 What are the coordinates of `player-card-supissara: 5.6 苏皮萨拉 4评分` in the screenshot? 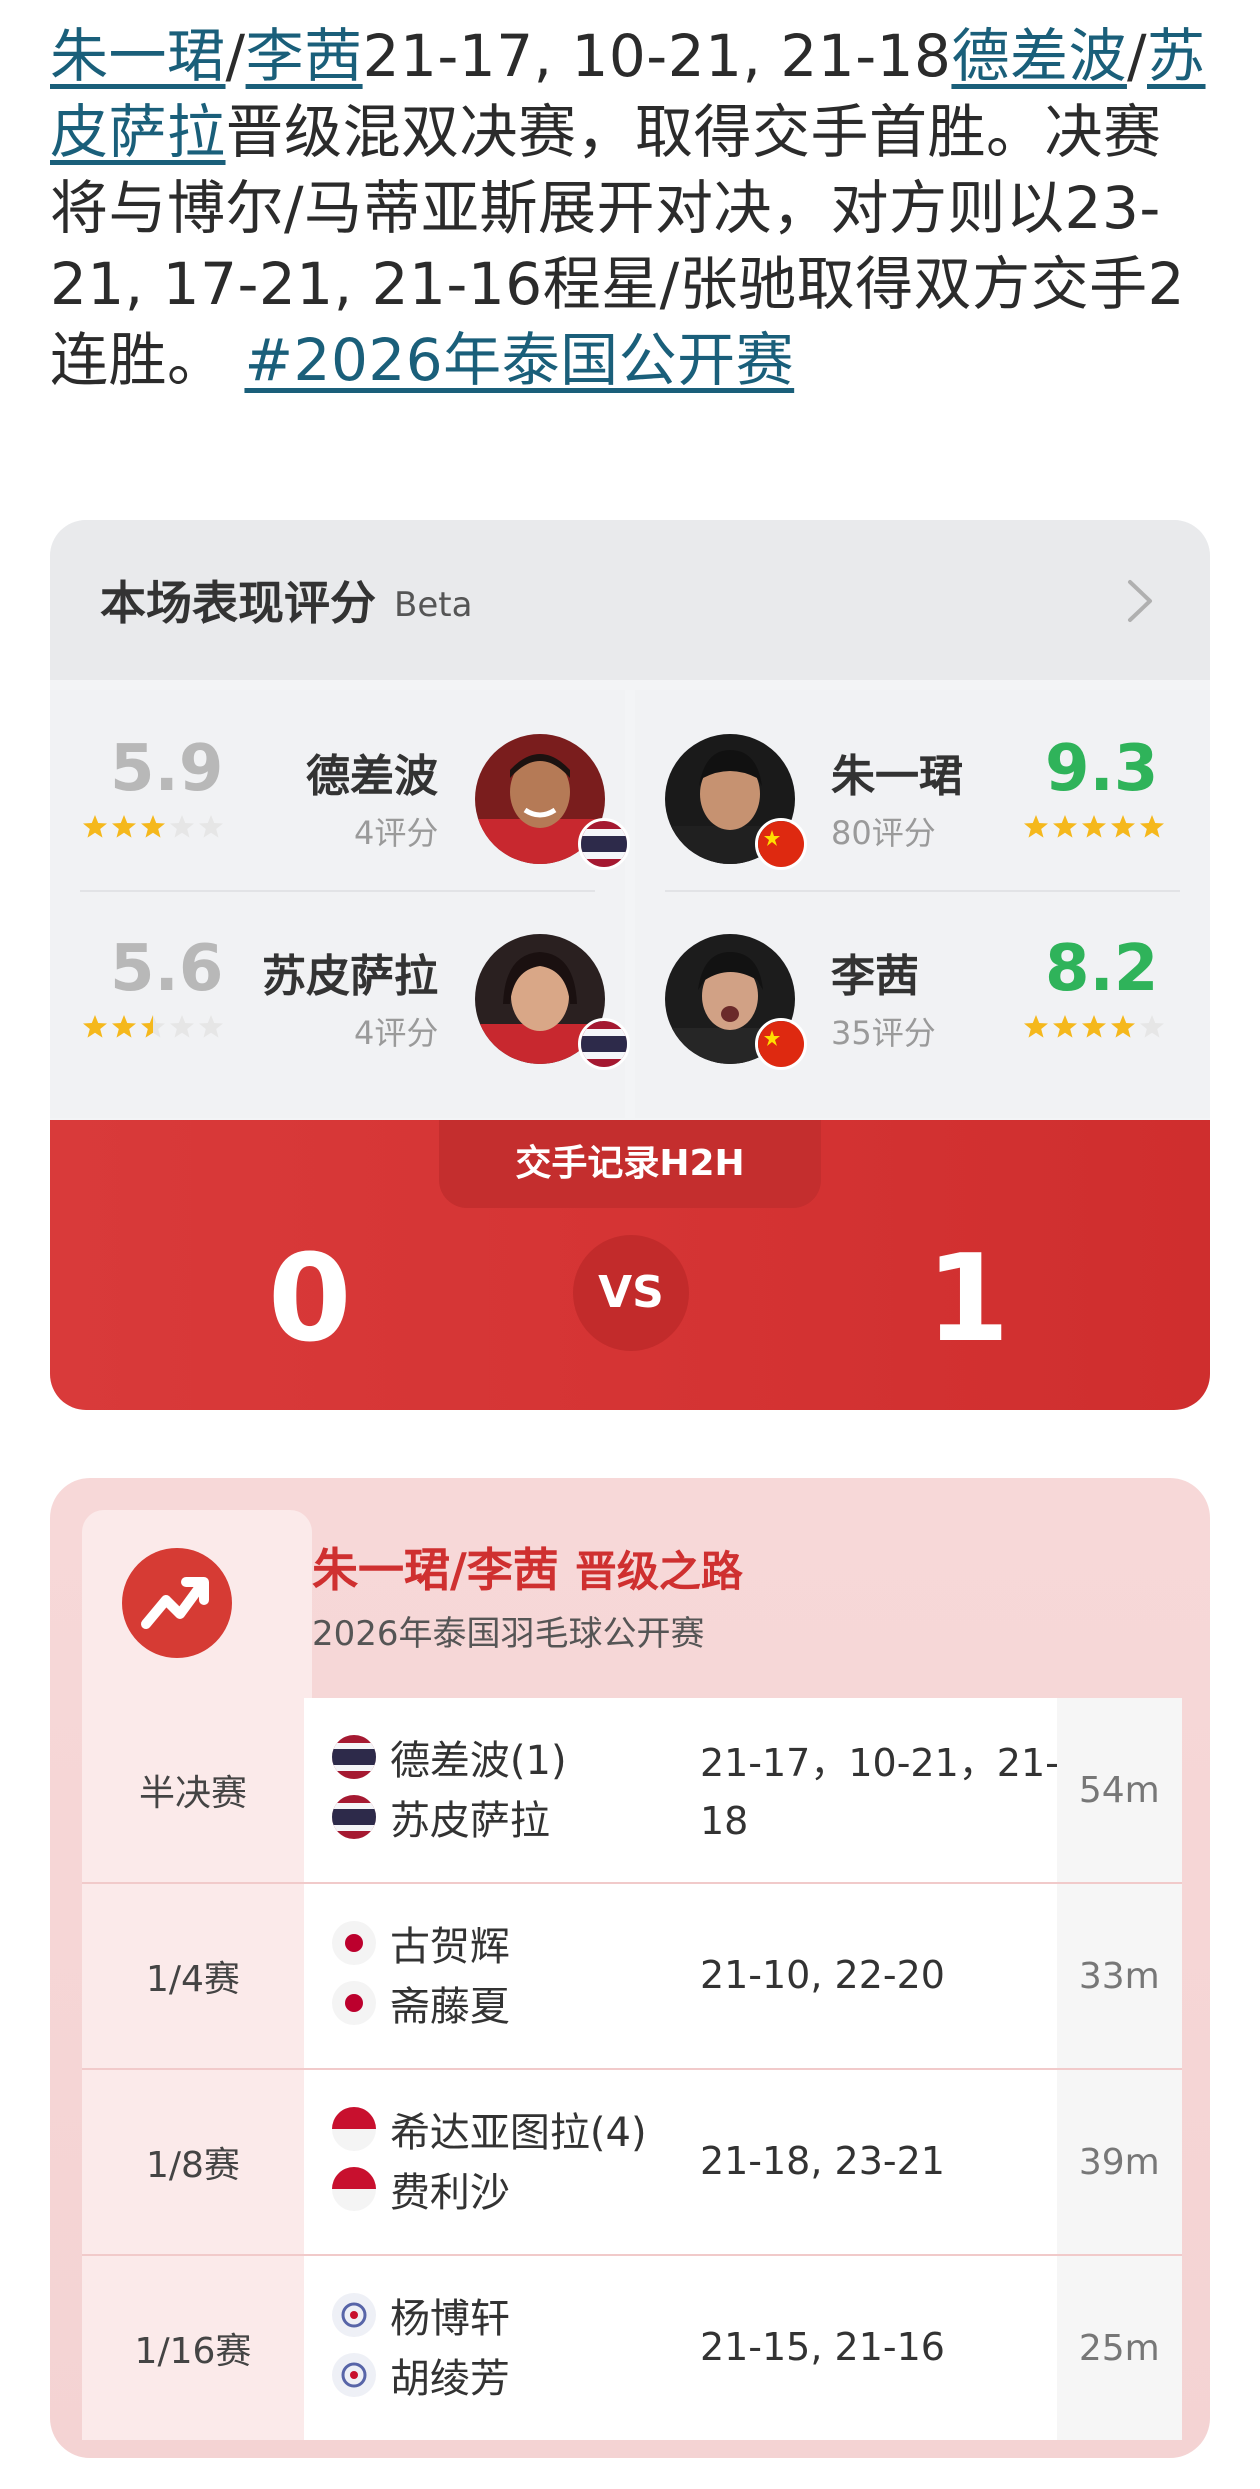 It's located at (340, 990).